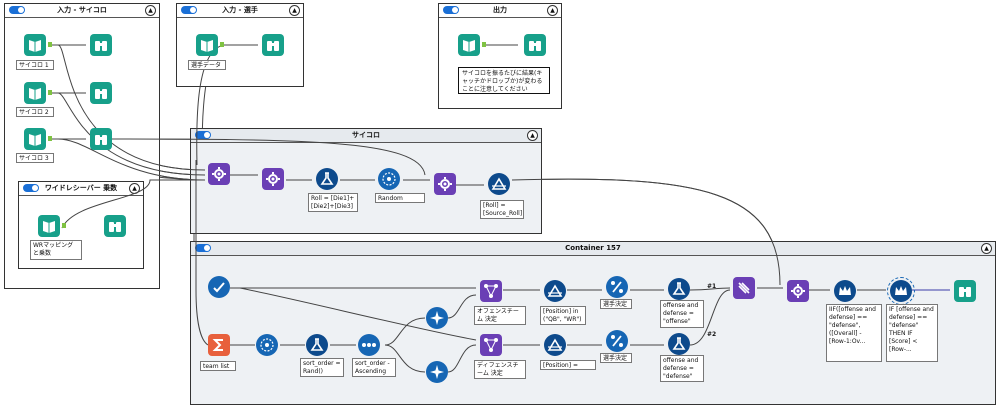 The width and height of the screenshot is (998, 406). Describe the element at coordinates (682, 314) in the screenshot. I see `tool-label: offense and defense = "offense"` at that location.